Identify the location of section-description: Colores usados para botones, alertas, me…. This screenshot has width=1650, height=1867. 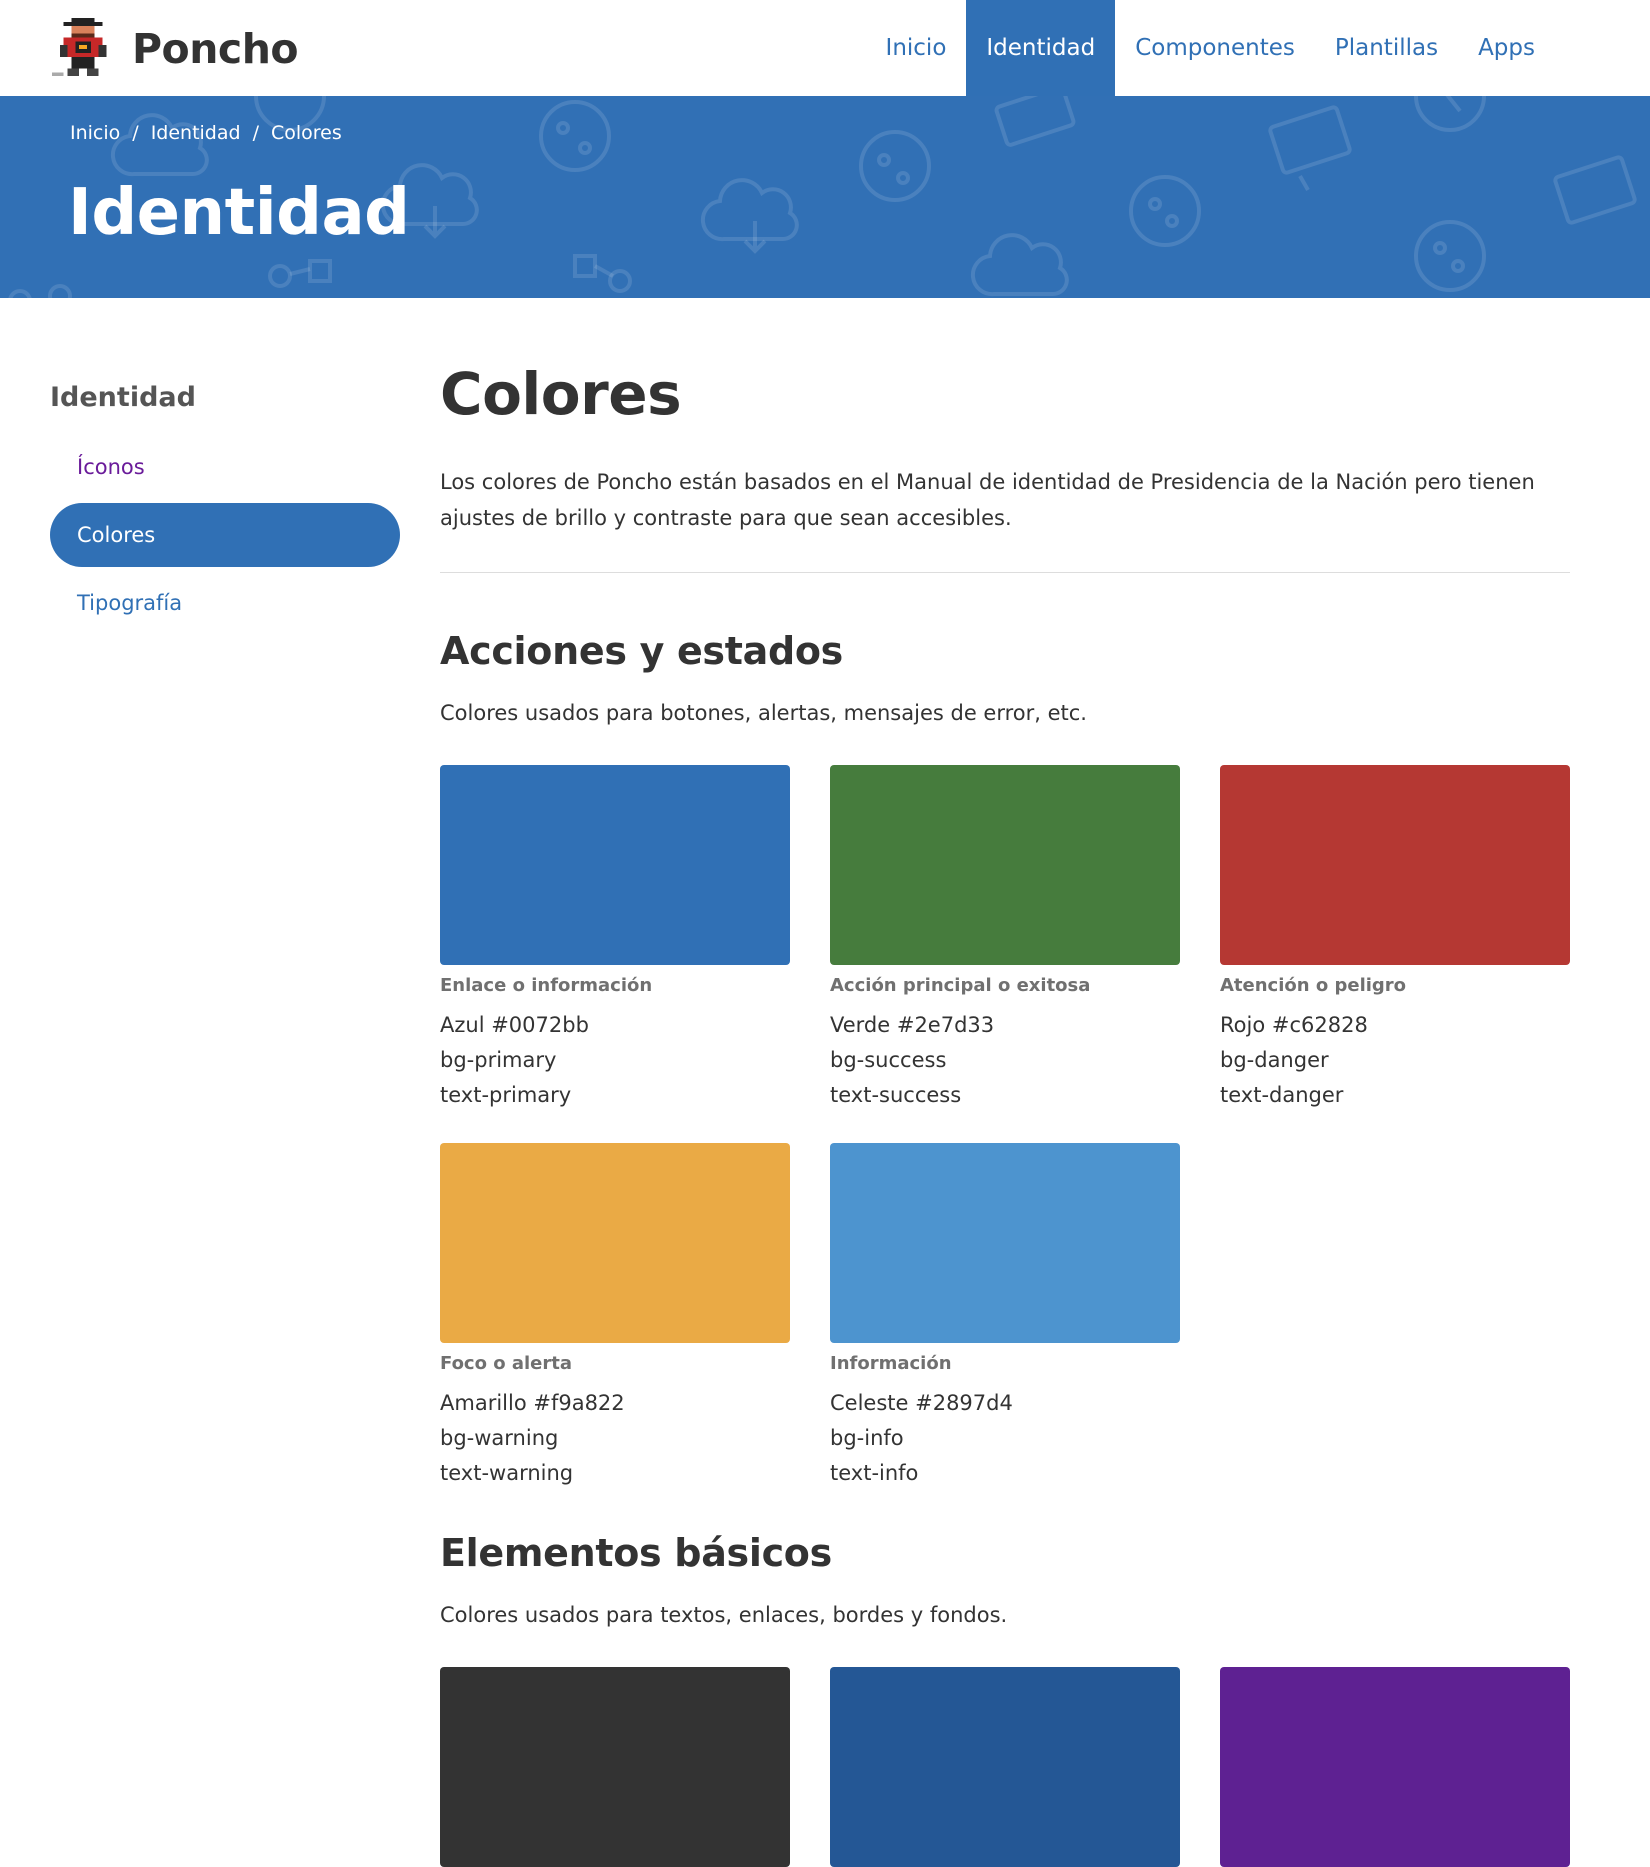
(763, 713).